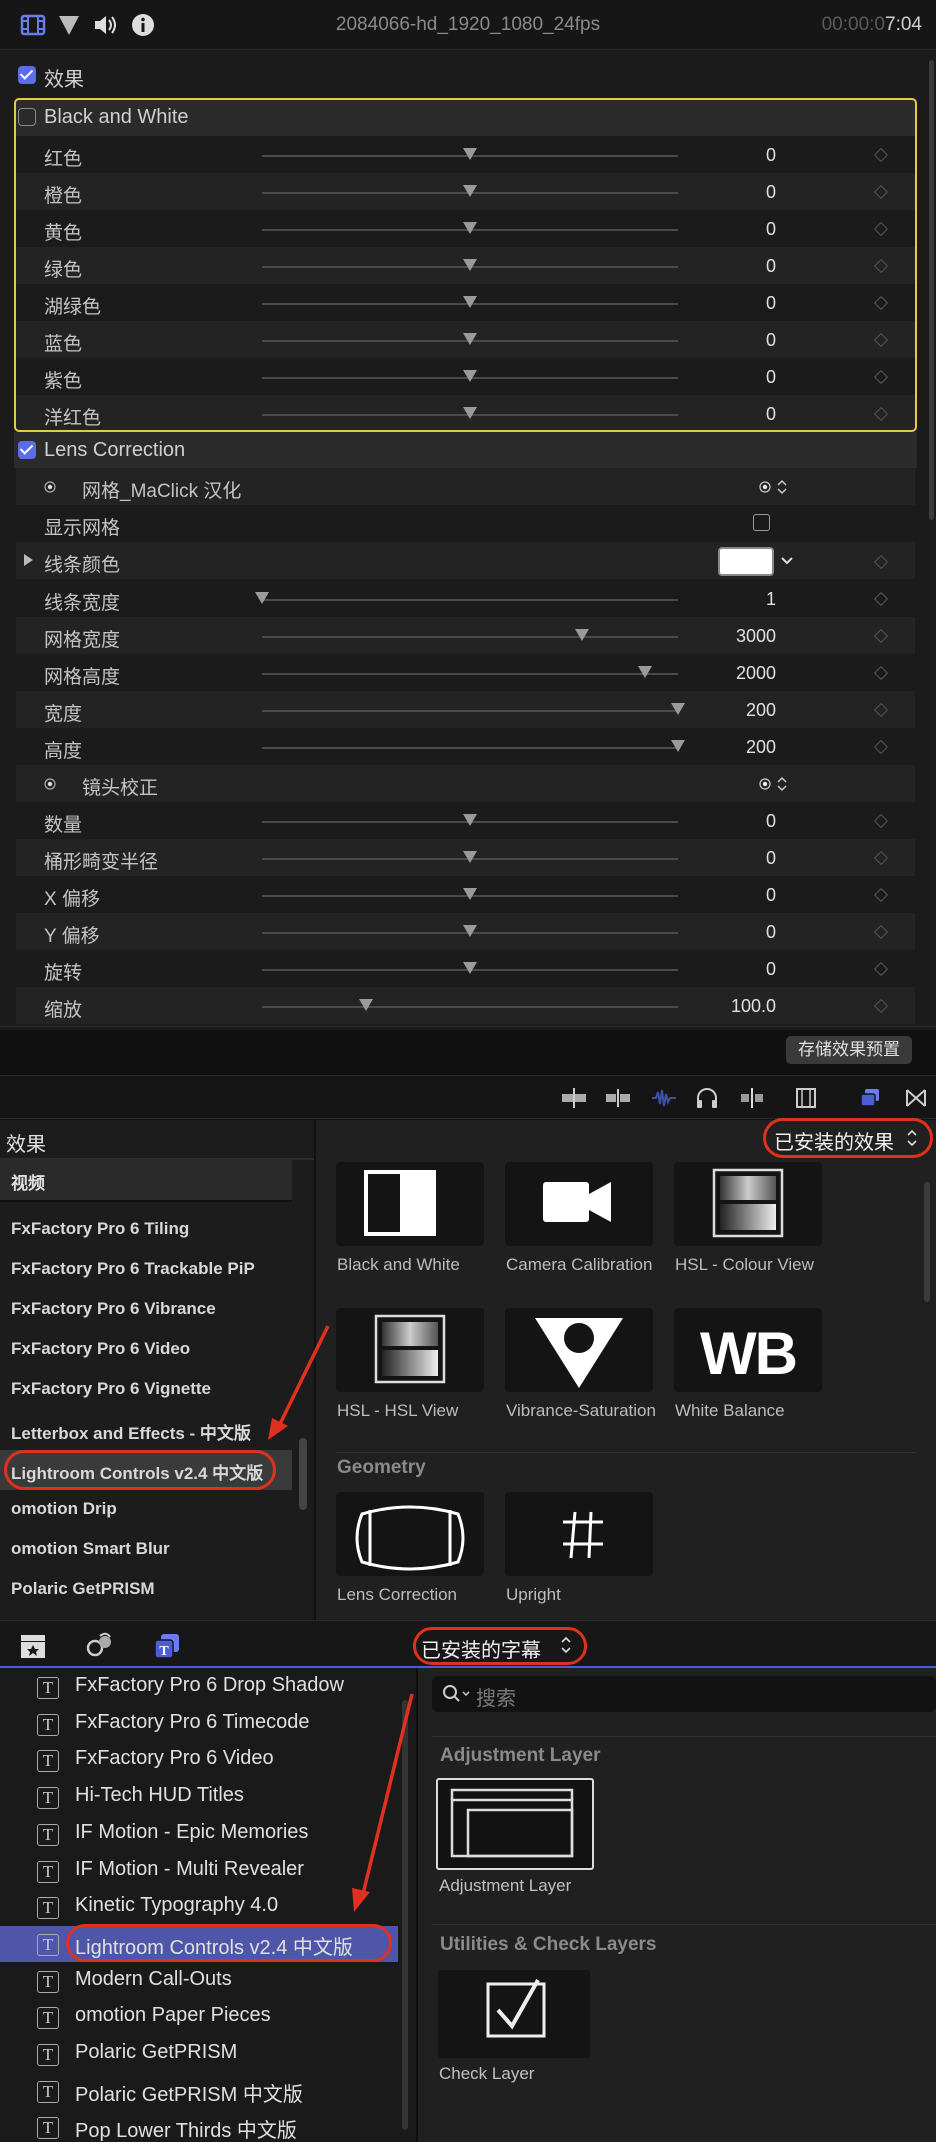 This screenshot has width=936, height=2142. I want to click on title-list-item: Polaric GetPRISM 中文版, so click(189, 2092).